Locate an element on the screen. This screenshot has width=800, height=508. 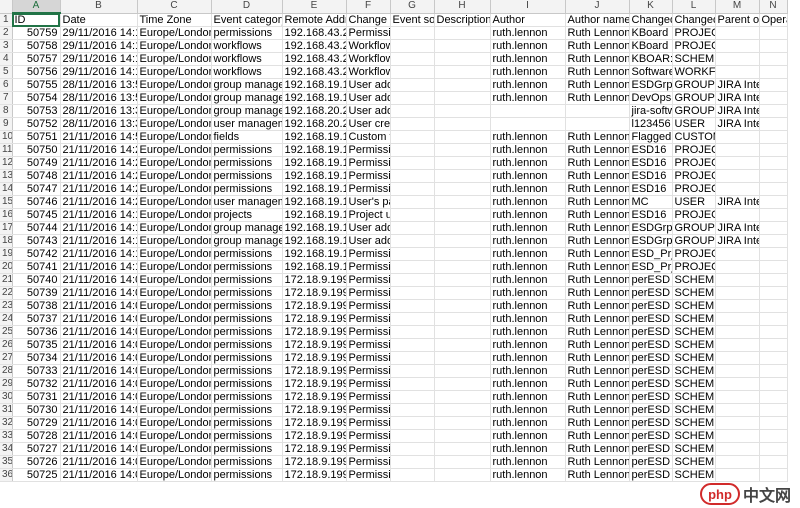
table-cell: 28/11/2016 13:34 is located at coordinates (99, 111).